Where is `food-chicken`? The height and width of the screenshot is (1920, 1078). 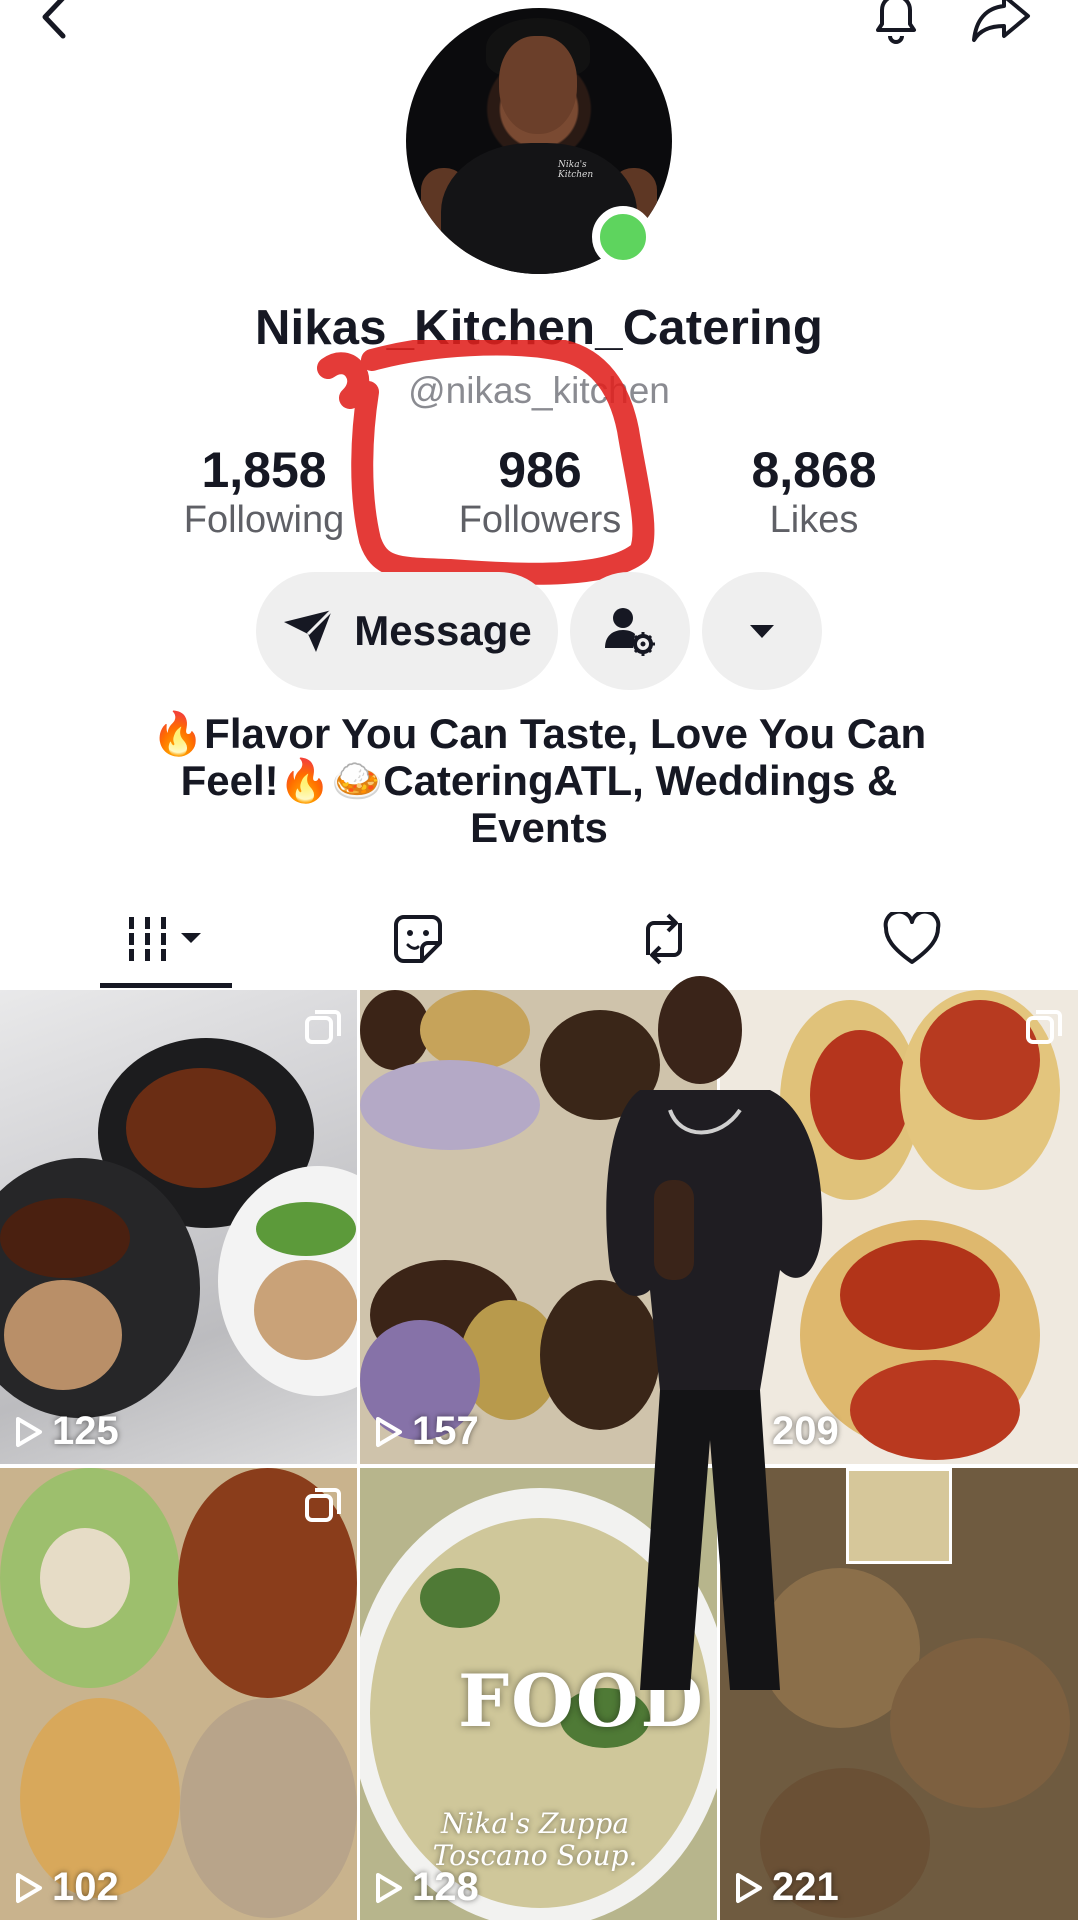
food-chicken is located at coordinates (85, 1578).